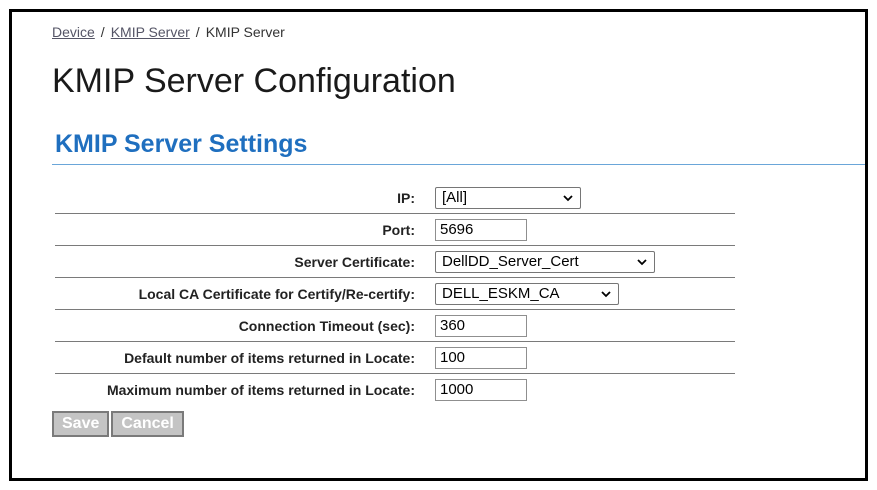 The width and height of the screenshot is (877, 490). Describe the element at coordinates (585, 325) in the screenshot. I see `connection-timeout-field-cell` at that location.